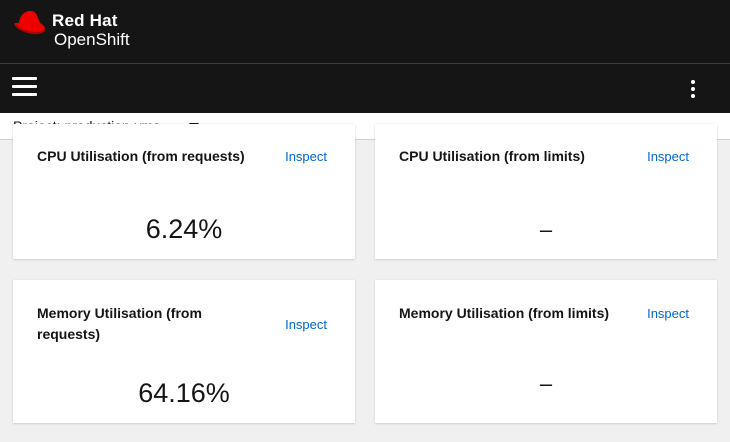 The image size is (730, 442). I want to click on card-title: Memory Utilisation (from limits), so click(504, 313).